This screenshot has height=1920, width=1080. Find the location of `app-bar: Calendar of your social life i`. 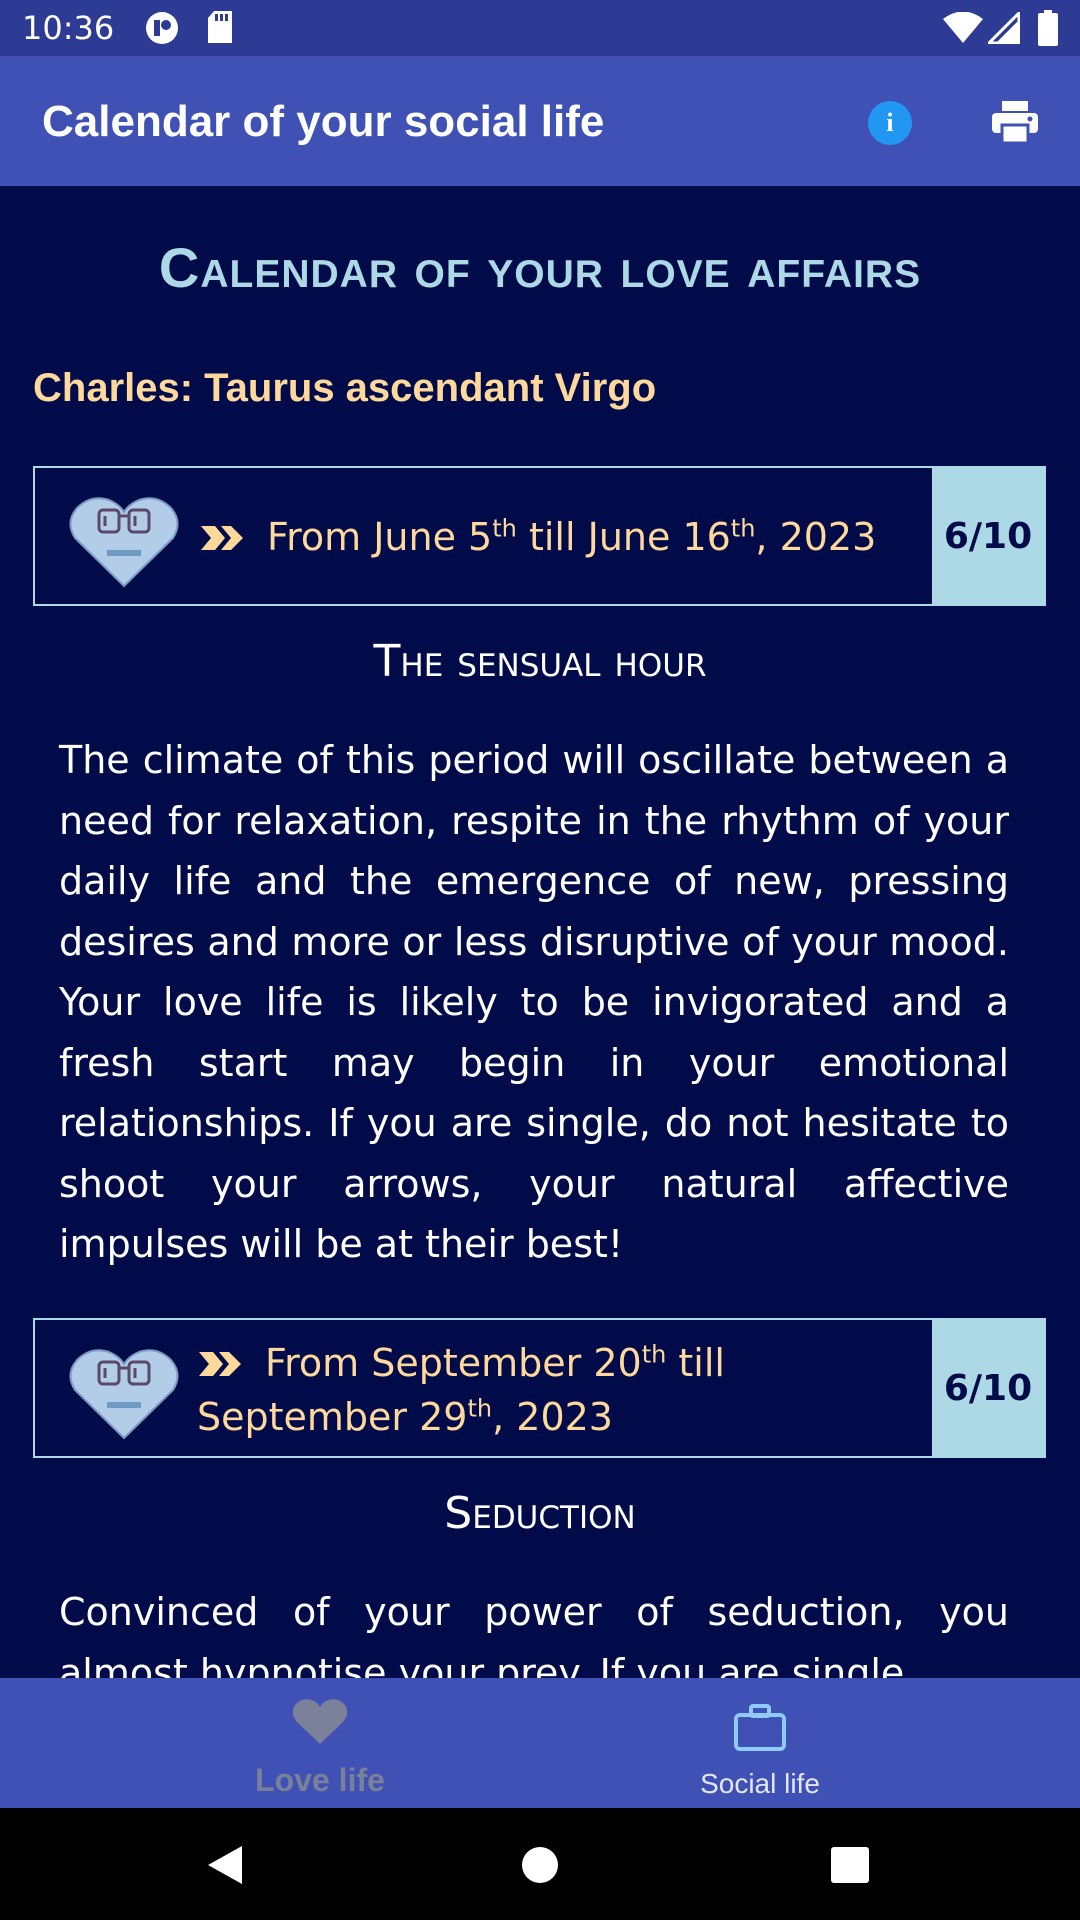

app-bar: Calendar of your social life i is located at coordinates (540, 121).